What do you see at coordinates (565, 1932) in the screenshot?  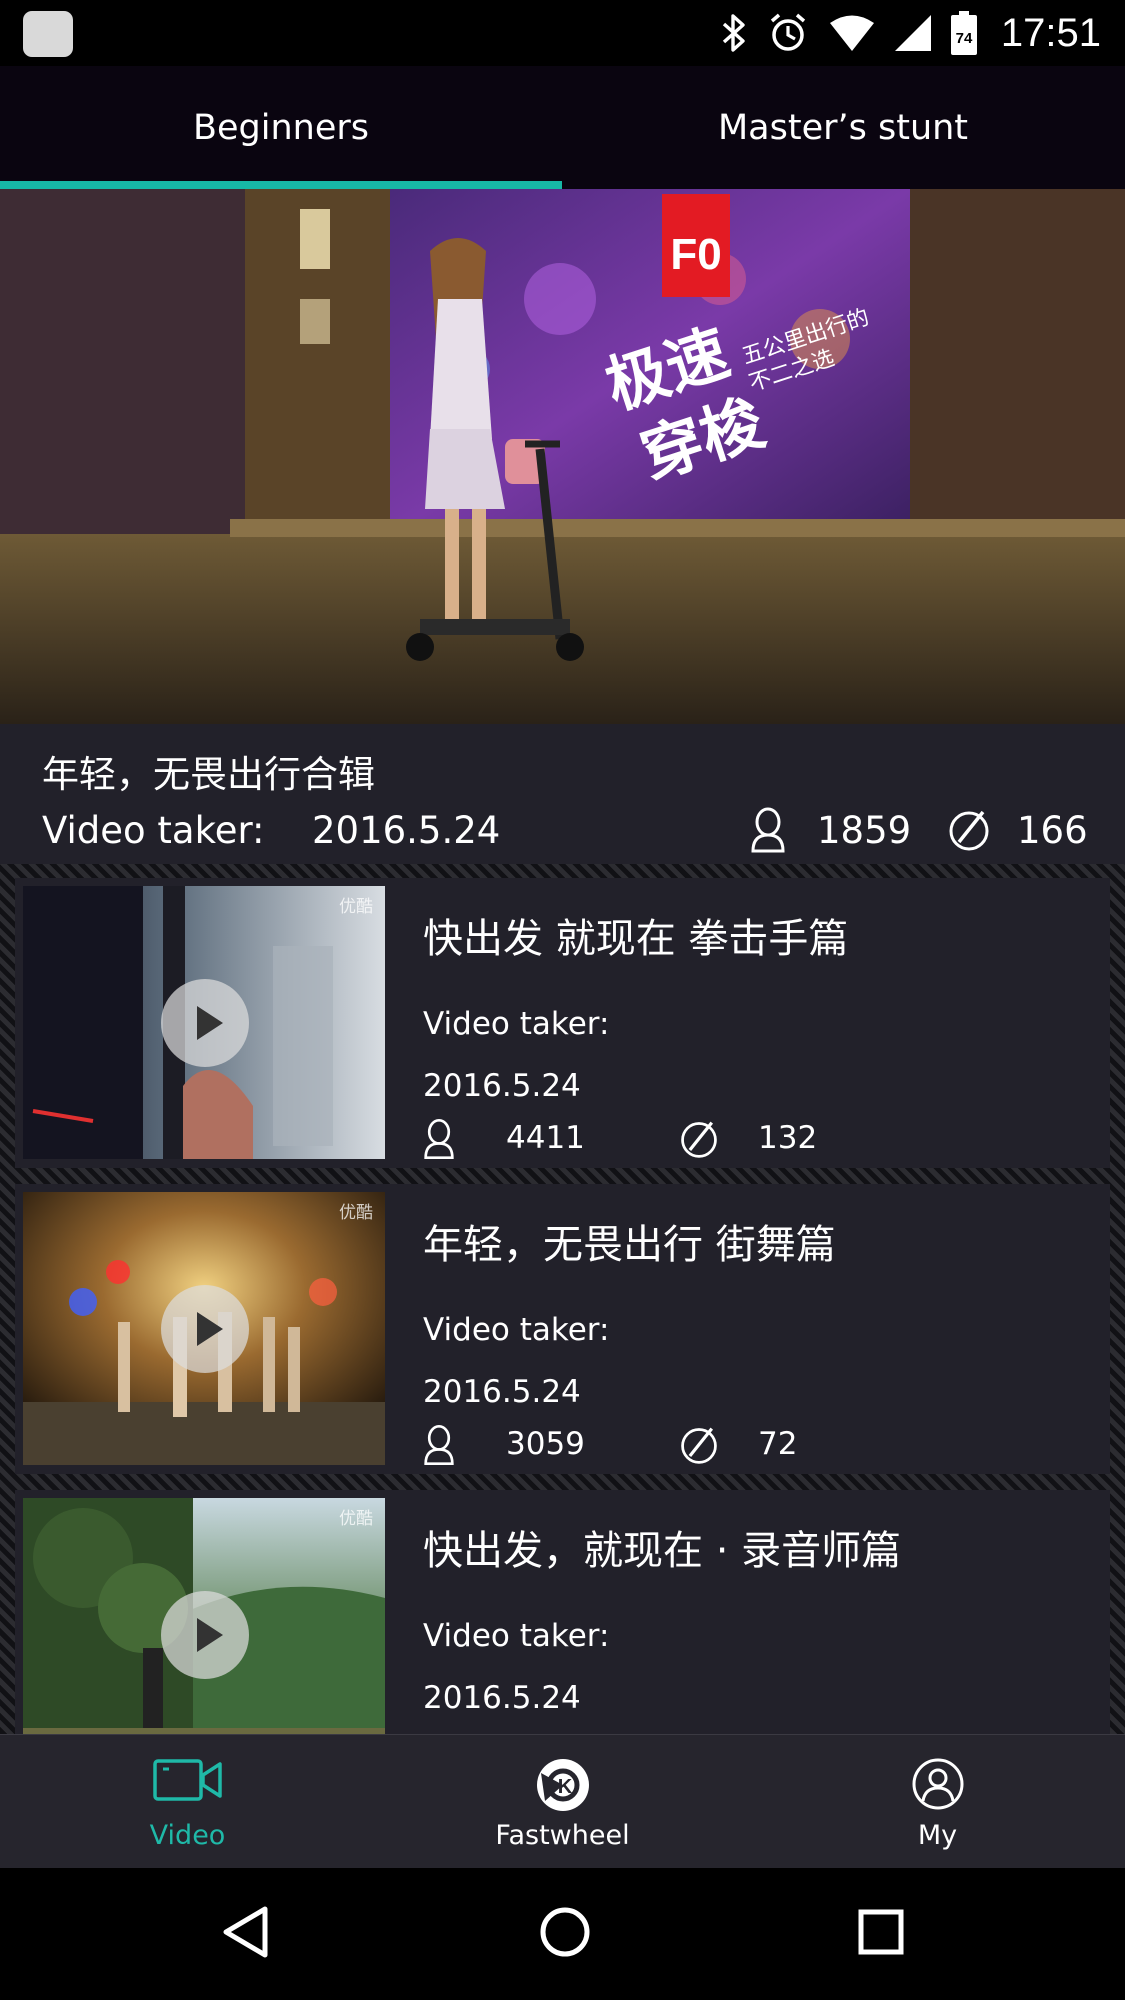 I see `home-icon` at bounding box center [565, 1932].